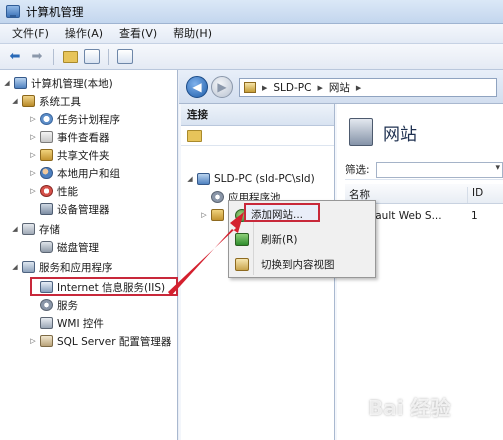 The width and height of the screenshot is (503, 440). I want to click on baidu-watermark: Bai 经验, so click(409, 408).